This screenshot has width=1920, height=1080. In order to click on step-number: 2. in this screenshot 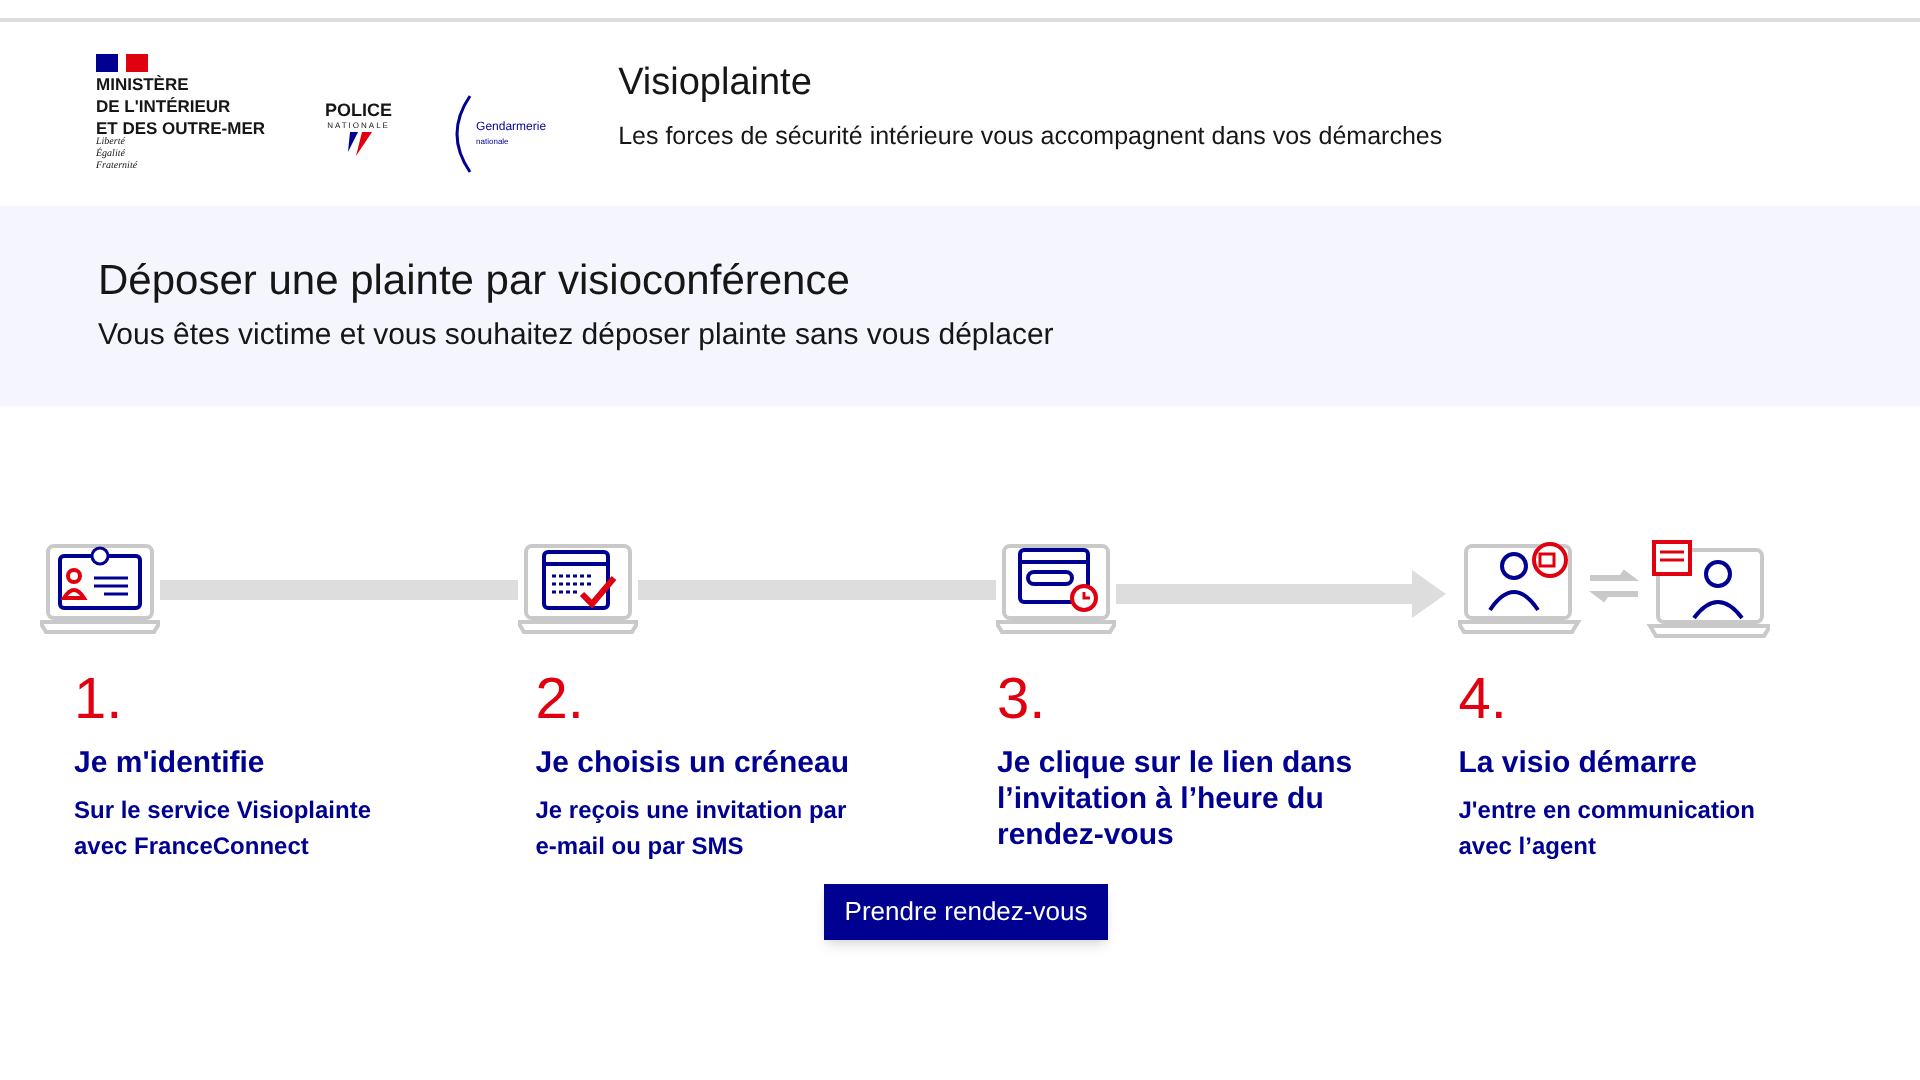, I will do `click(560, 700)`.